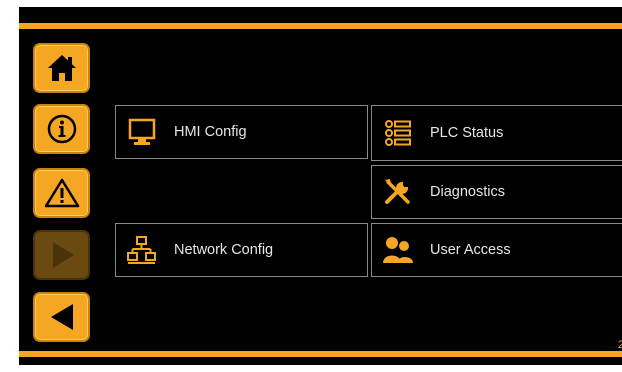 The width and height of the screenshot is (622, 372). I want to click on warning-button, so click(61, 193).